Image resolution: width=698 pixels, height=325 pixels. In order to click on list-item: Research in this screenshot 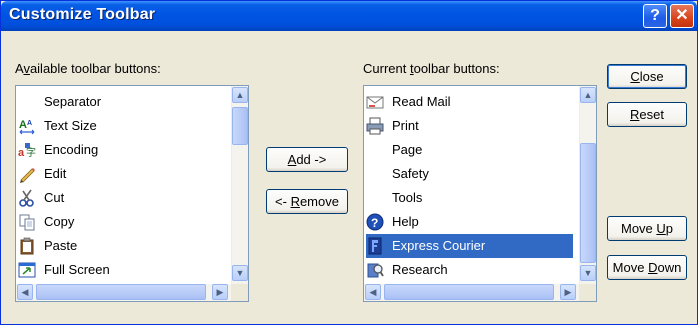, I will do `click(469, 270)`.